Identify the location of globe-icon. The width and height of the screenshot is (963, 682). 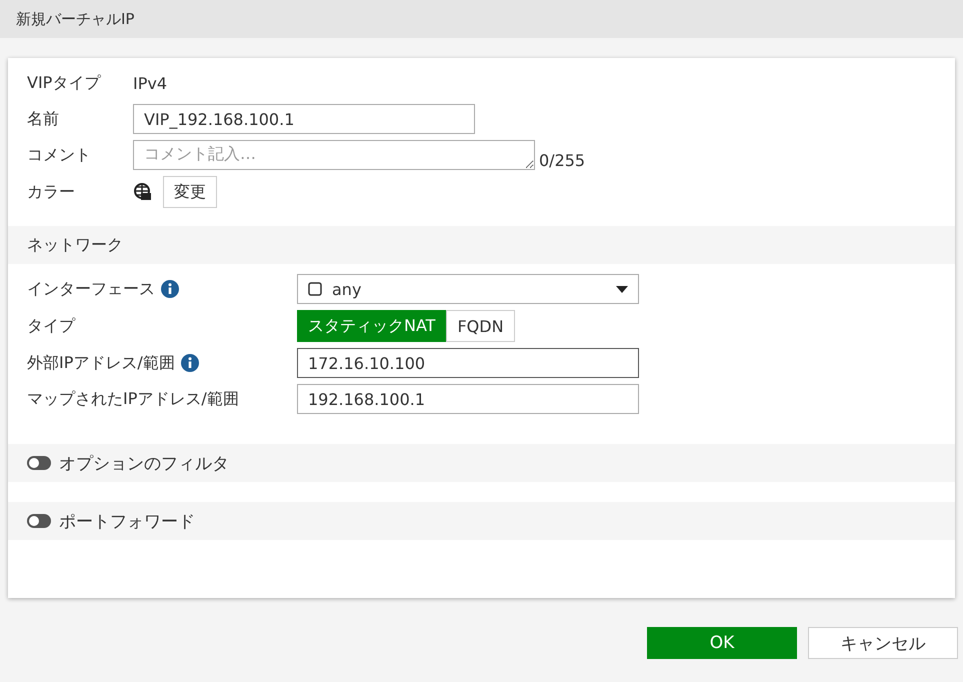
(142, 192).